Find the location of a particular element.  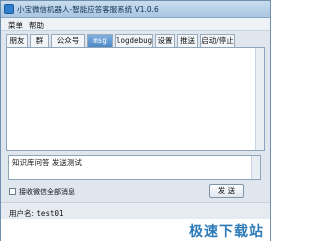

receive-all-option: 接收微信全部消息 is located at coordinates (84, 192).